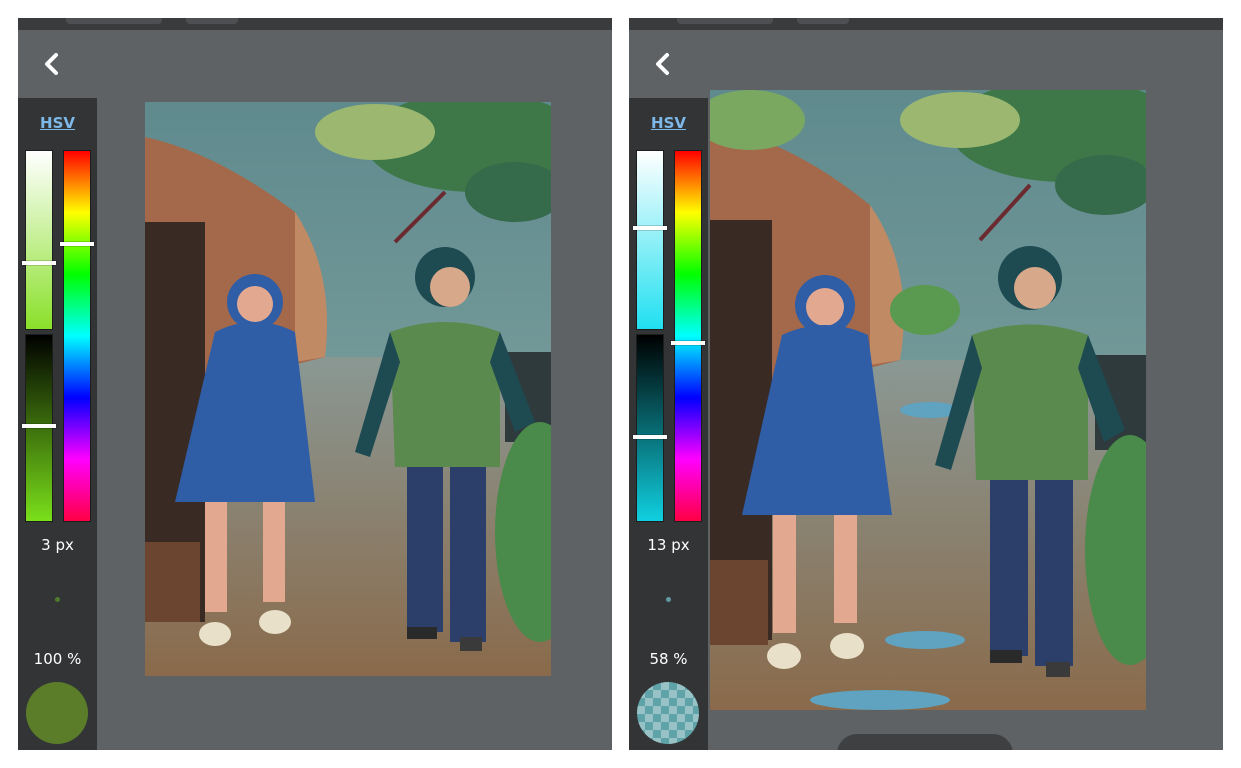 The image size is (1241, 768). What do you see at coordinates (668, 659) in the screenshot?
I see `opacity-label: 58 %` at bounding box center [668, 659].